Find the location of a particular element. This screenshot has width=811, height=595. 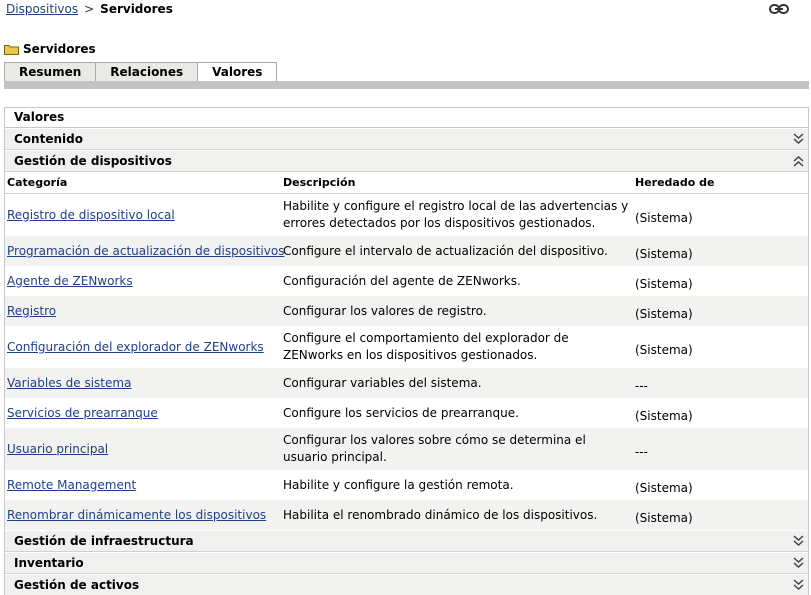

category-link: Registro de dispositivo local is located at coordinates (91, 215).